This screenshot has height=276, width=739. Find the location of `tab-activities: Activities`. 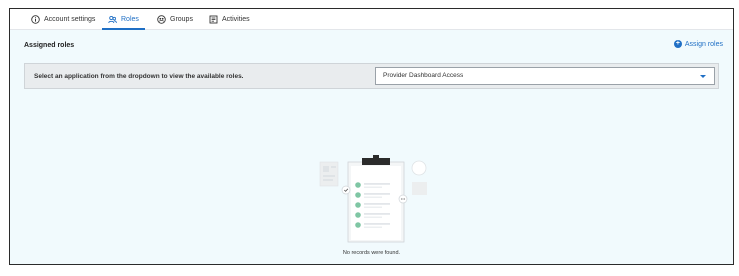

tab-activities: Activities is located at coordinates (229, 19).